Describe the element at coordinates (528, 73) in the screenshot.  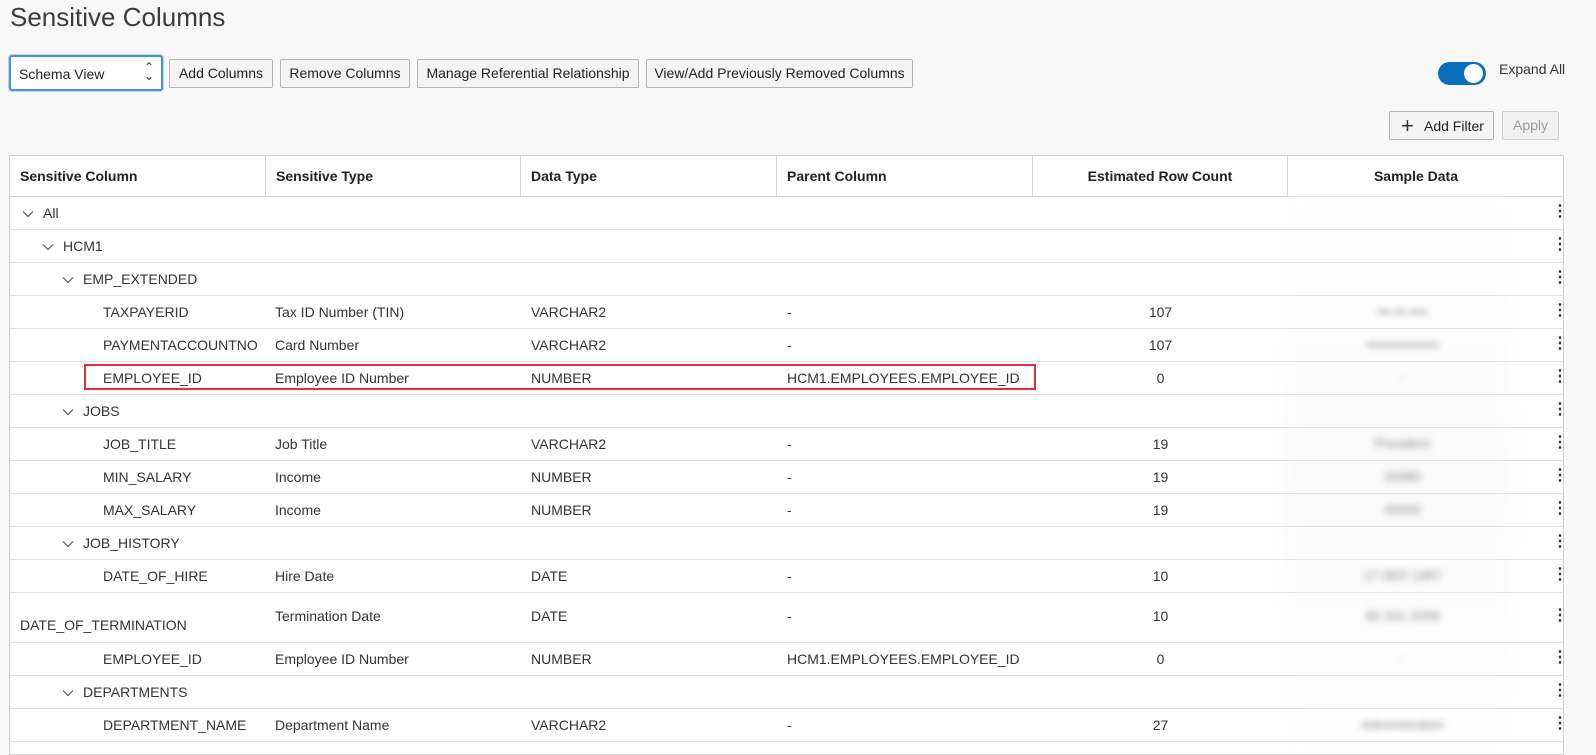
I see `manage-referential-relationship-button: Manage Referential Relationship` at that location.